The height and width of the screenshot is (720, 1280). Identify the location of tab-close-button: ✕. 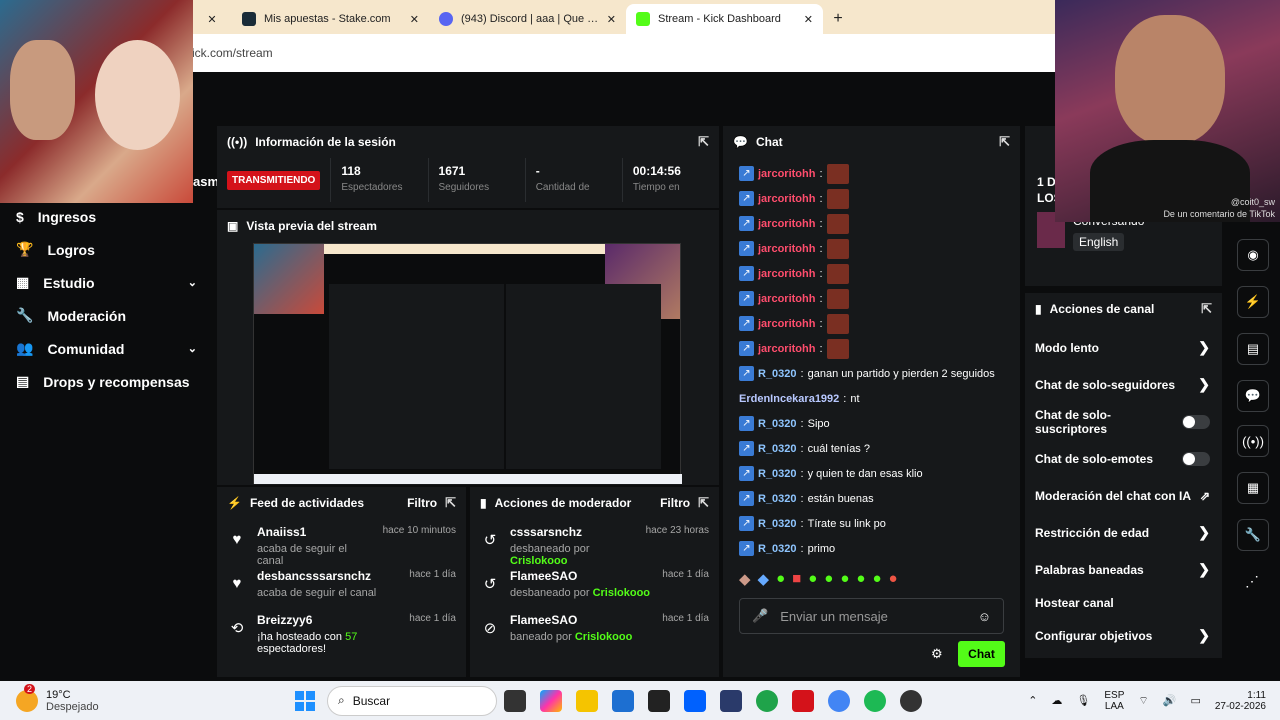
(212, 19).